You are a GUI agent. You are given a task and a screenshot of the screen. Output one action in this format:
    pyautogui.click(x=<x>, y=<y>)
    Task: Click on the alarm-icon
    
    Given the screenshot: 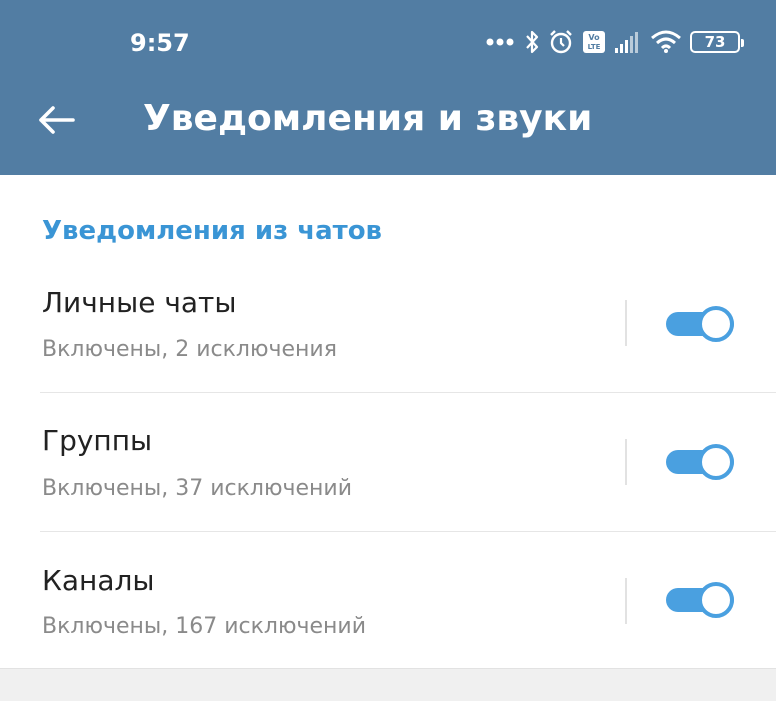 What is the action you would take?
    pyautogui.click(x=561, y=42)
    